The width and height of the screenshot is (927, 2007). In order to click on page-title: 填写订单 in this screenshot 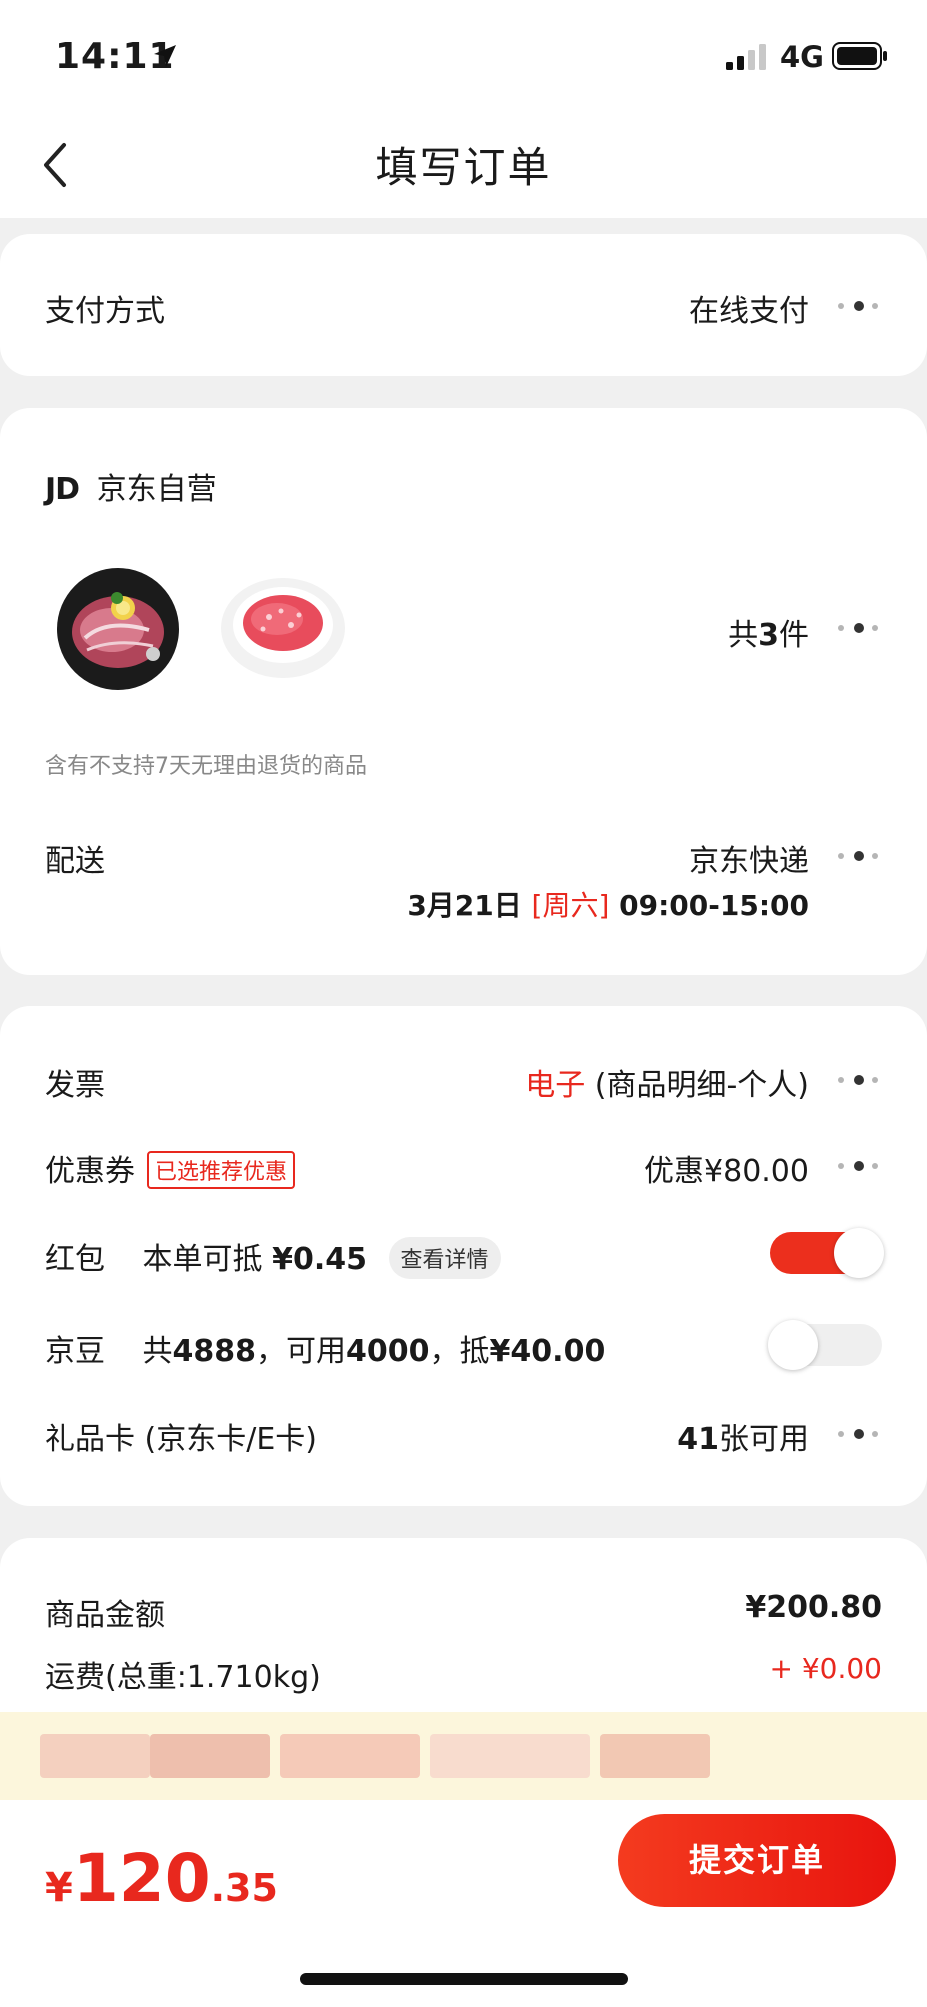, I will do `click(463, 167)`.